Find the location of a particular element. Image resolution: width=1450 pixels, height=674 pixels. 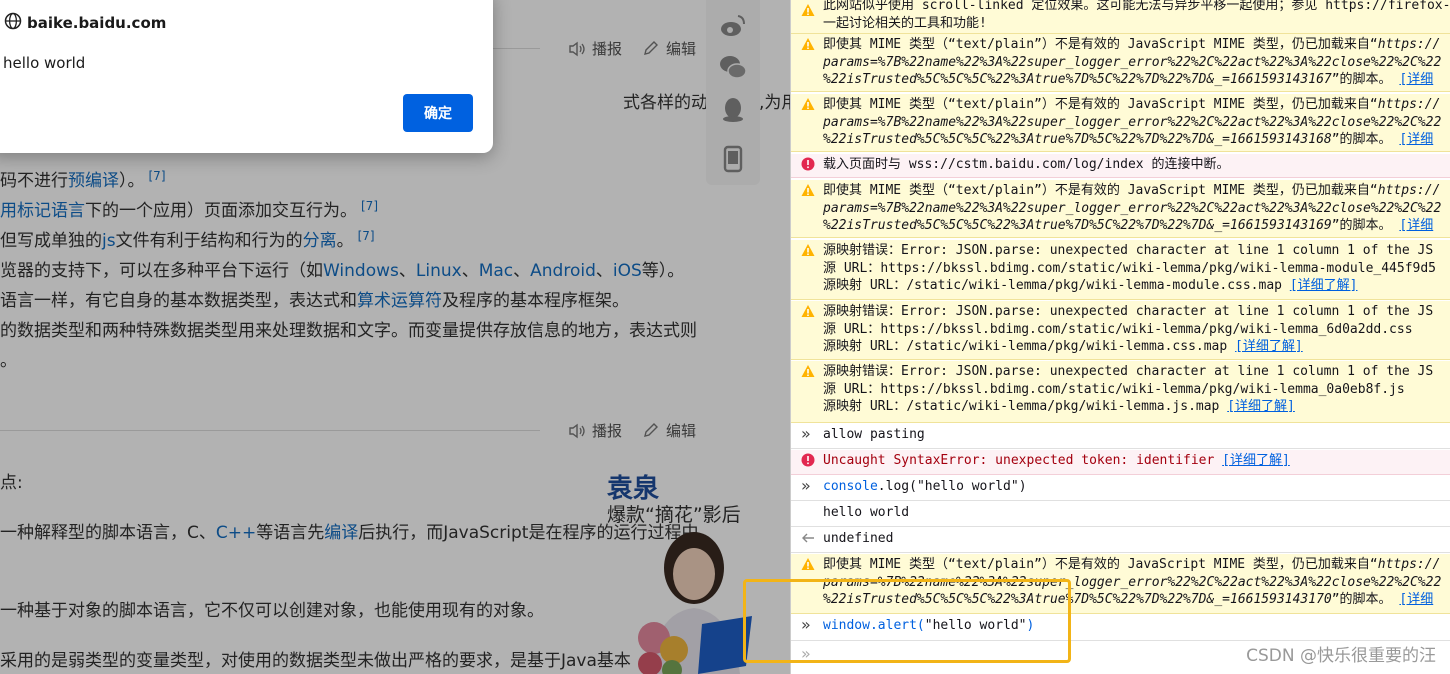

console-return-value: undefined is located at coordinates (1120, 540).